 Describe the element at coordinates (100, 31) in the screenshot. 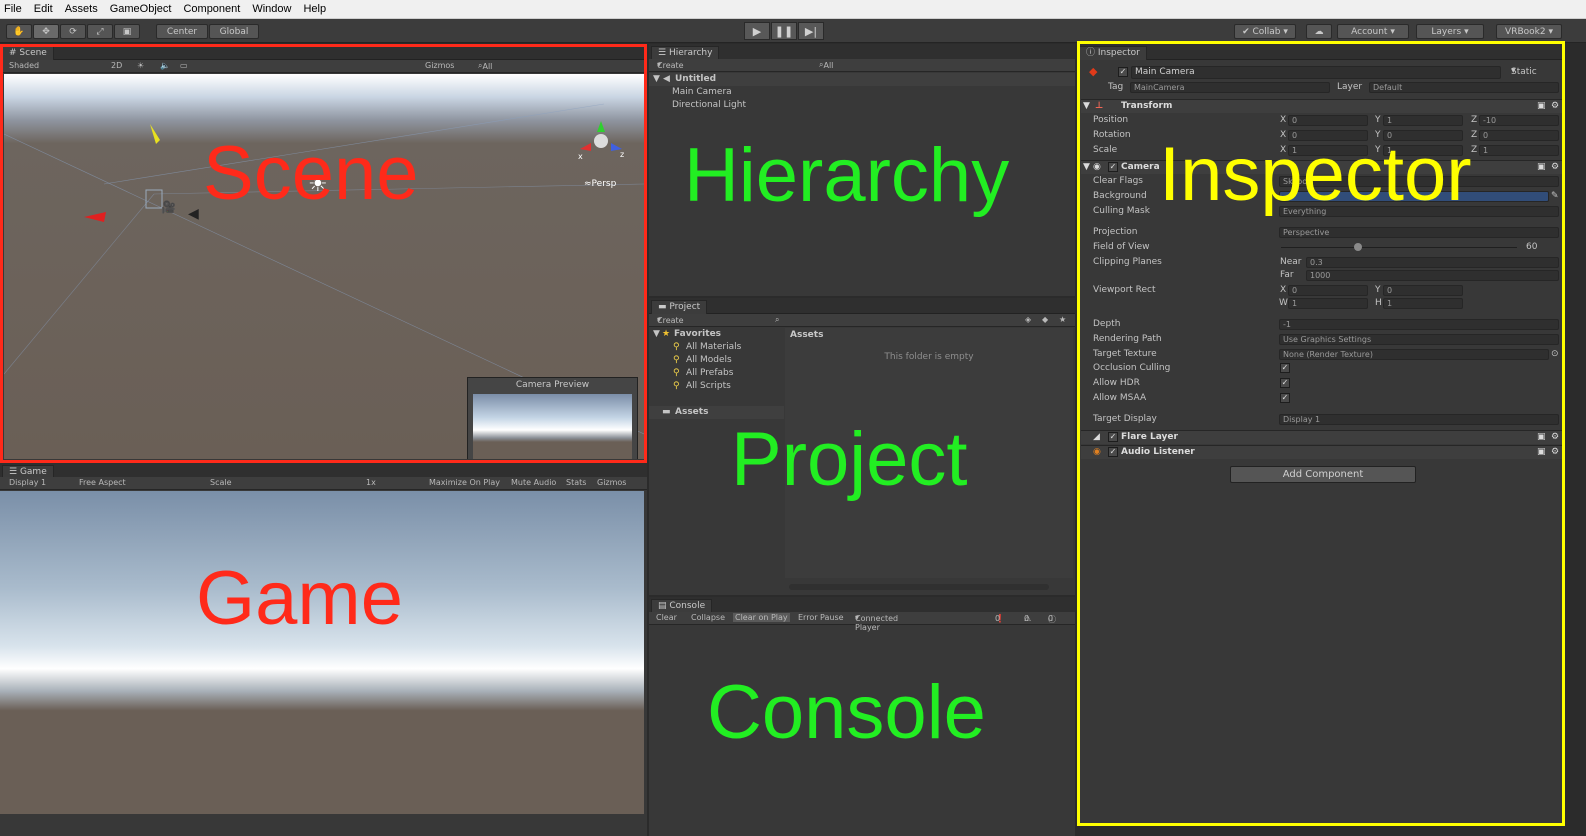

I see `scale-tool-button: ⤢` at that location.